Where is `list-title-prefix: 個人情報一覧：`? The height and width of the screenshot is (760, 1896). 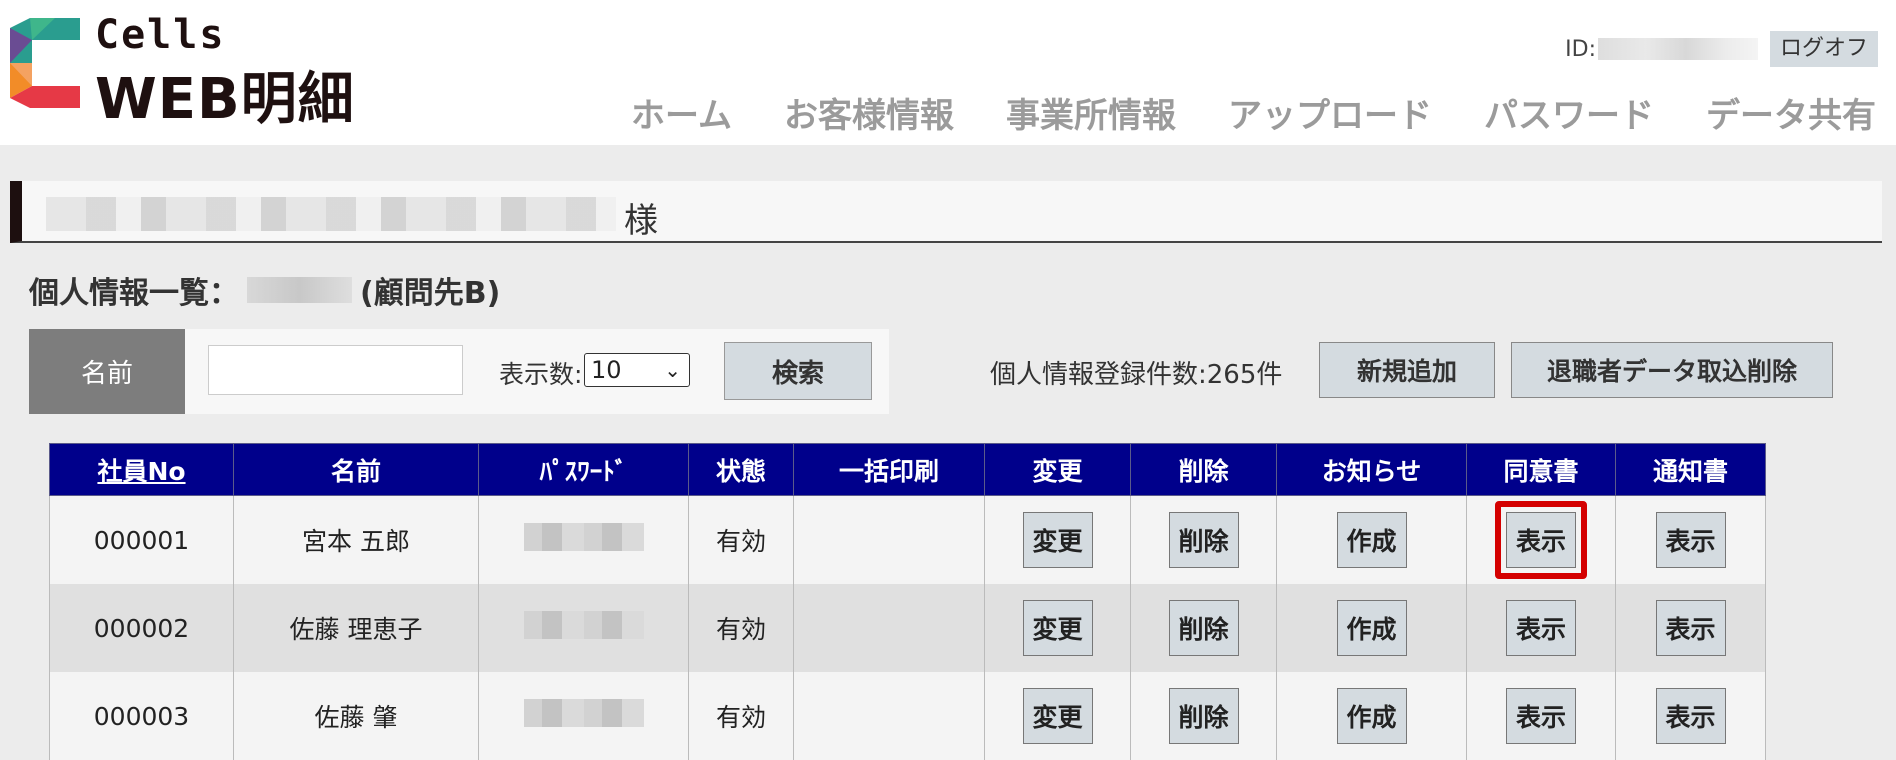
list-title-prefix: 個人情報一覧： is located at coordinates (134, 293).